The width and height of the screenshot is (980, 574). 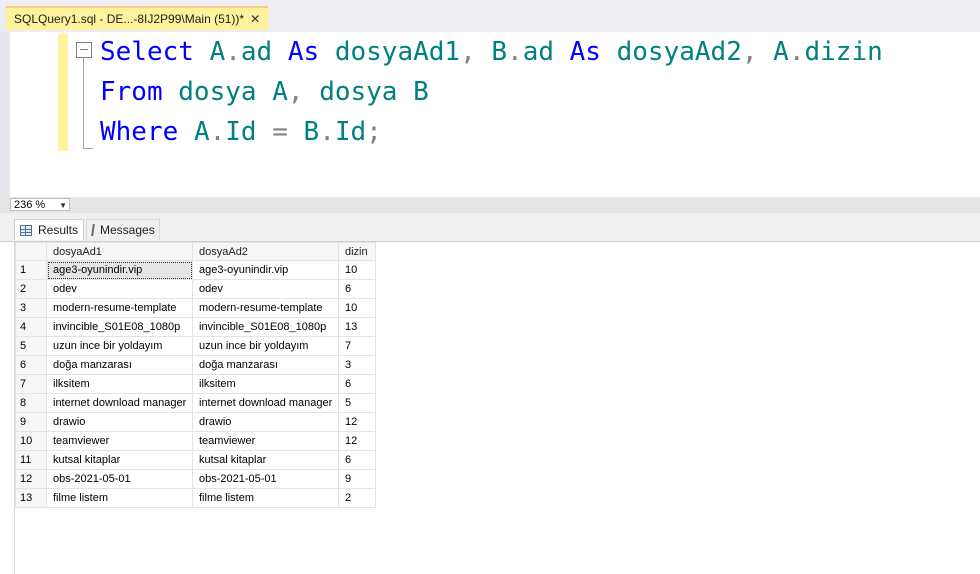 I want to click on cell-dizin: 7, so click(x=357, y=346).